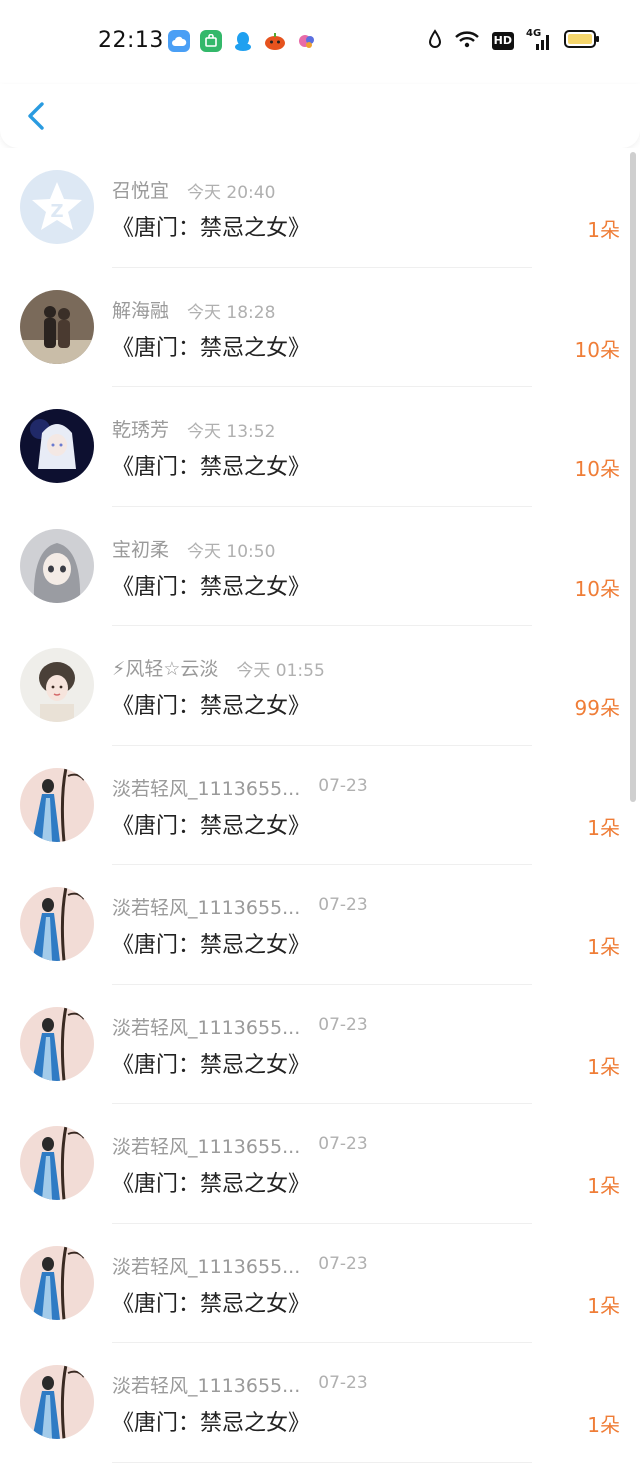  I want to click on hd-icon: HD, so click(502, 41).